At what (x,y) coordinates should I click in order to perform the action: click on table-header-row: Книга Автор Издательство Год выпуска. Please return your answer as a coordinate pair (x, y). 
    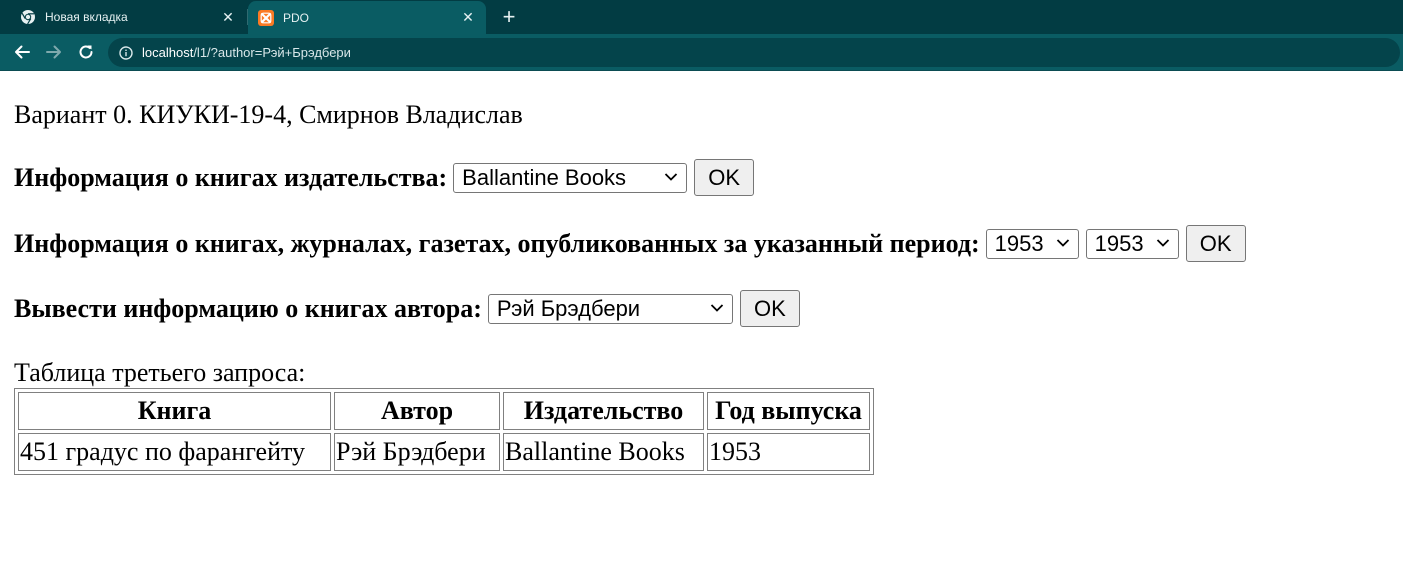
    Looking at the image, I should click on (444, 411).